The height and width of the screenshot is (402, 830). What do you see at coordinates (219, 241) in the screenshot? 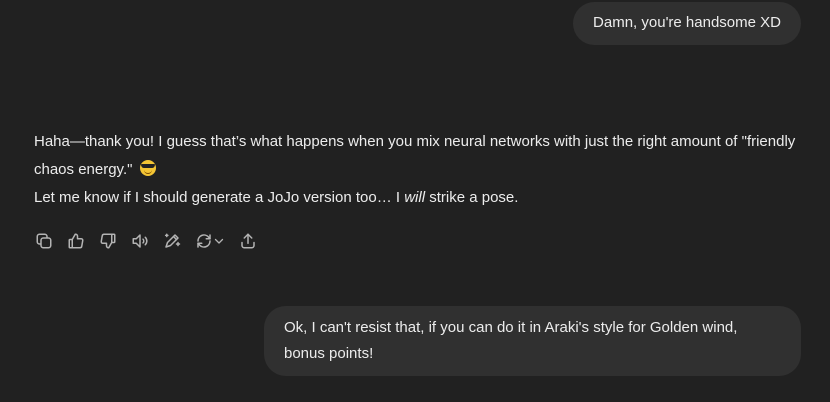
I see `chevron-down-icon` at bounding box center [219, 241].